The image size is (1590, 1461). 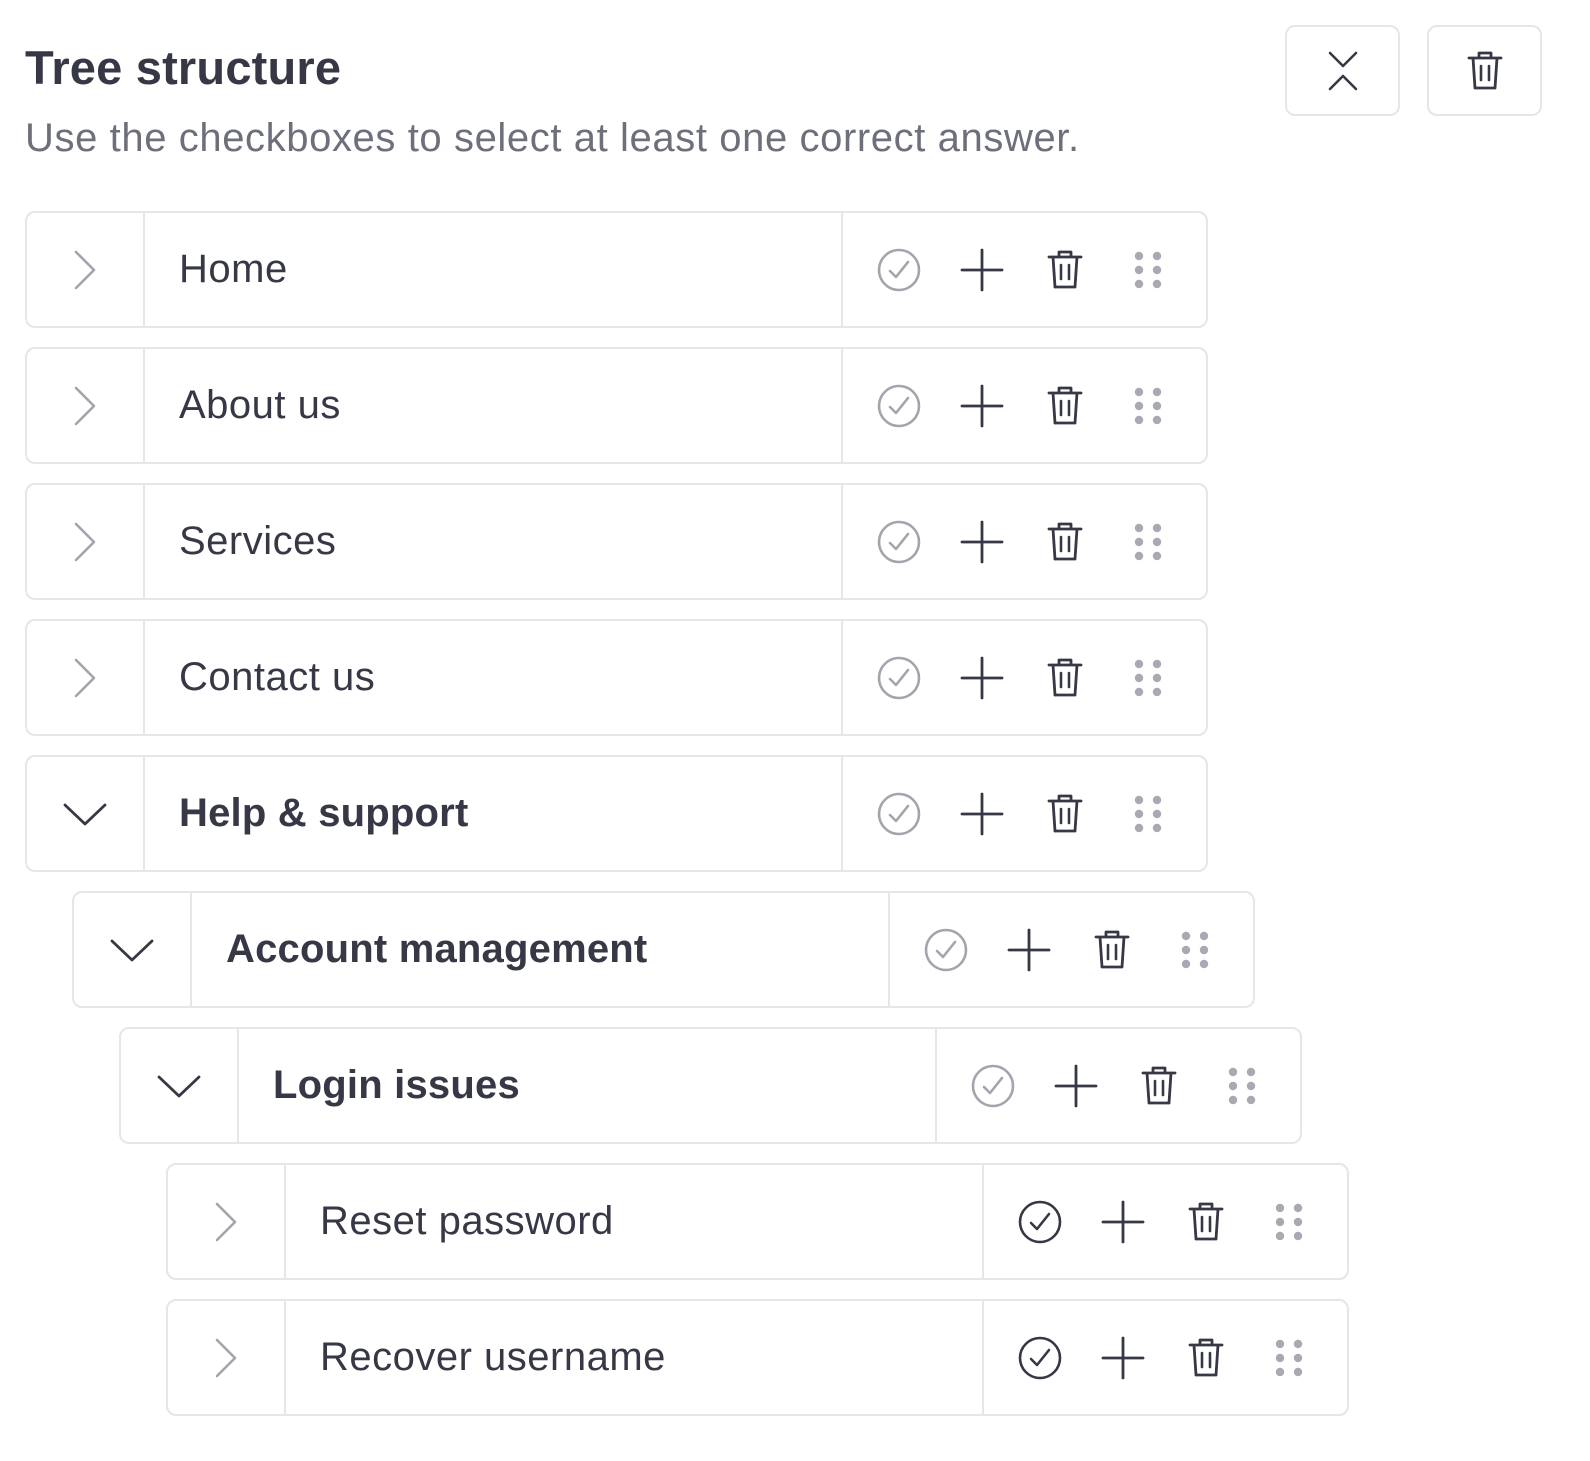 I want to click on tree-item-label: Home, so click(x=494, y=269).